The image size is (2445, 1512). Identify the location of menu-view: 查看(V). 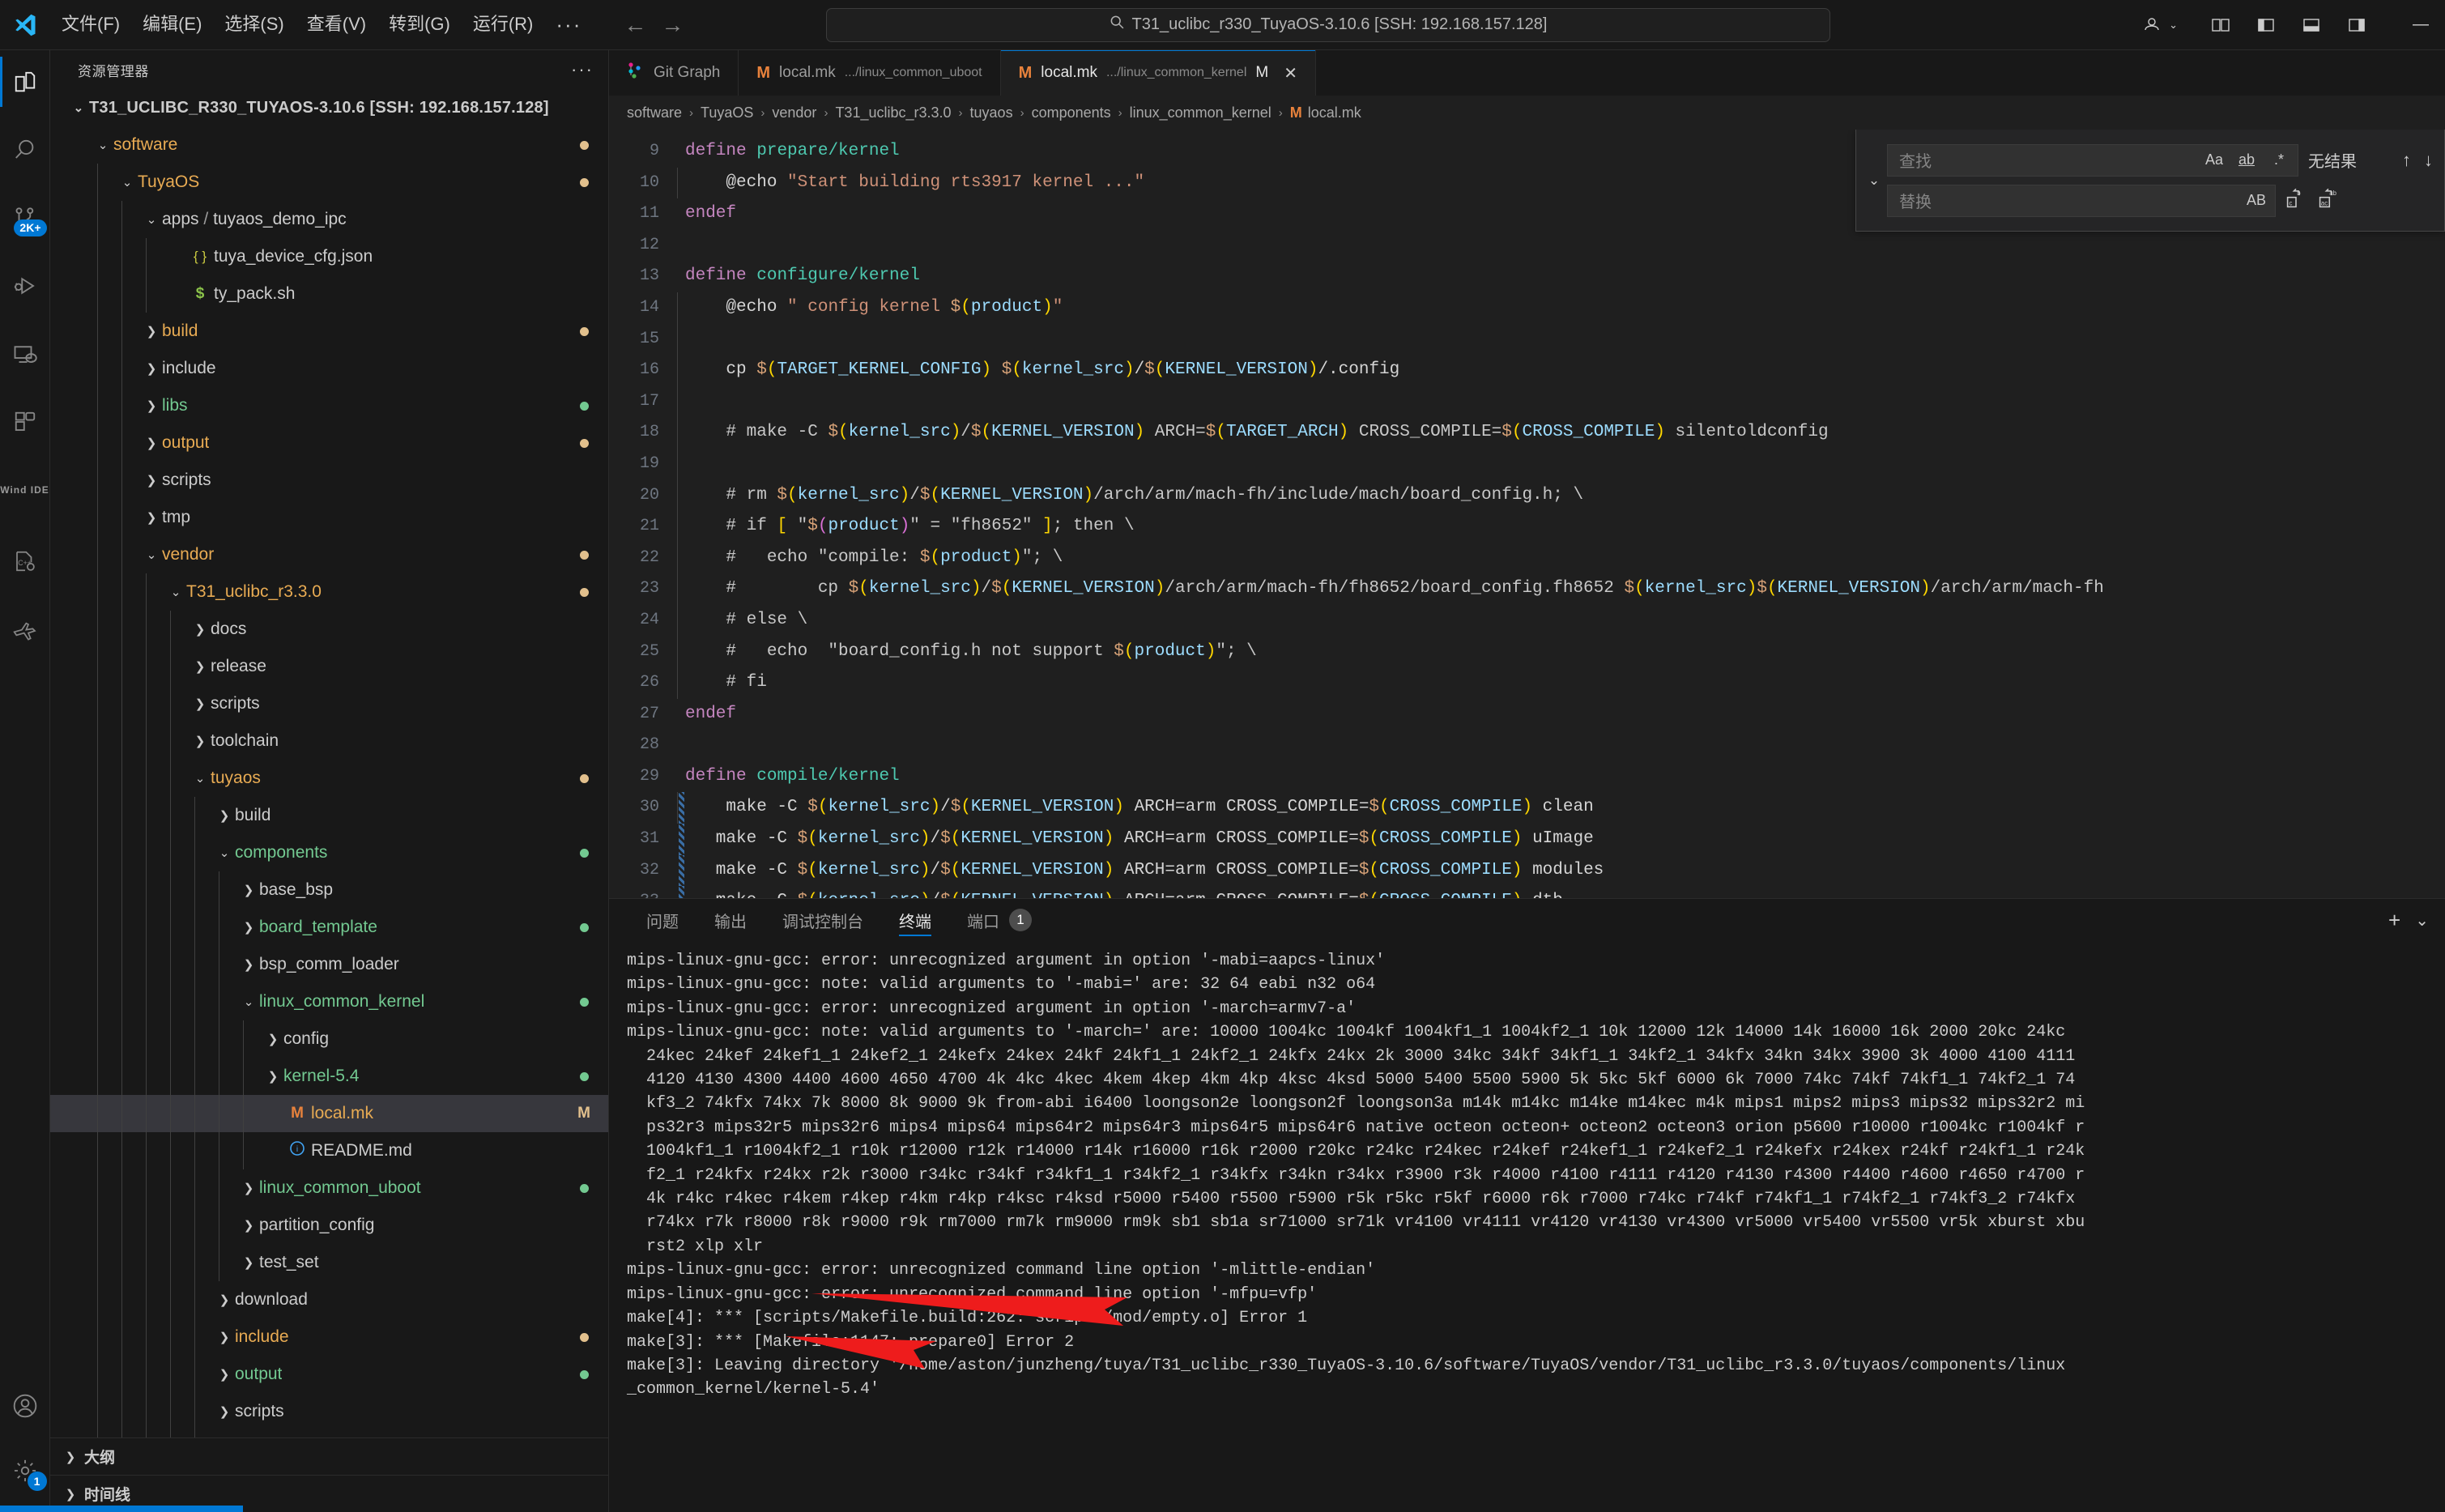
(336, 24).